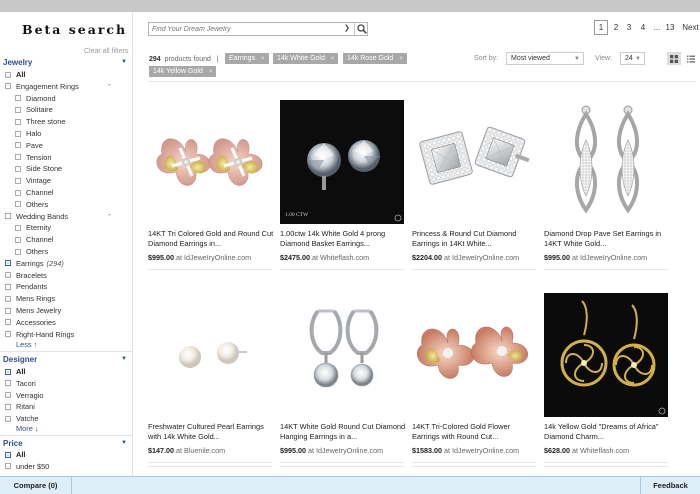 Image resolution: width=700 pixels, height=494 pixels. Describe the element at coordinates (375, 58) in the screenshot. I see `filter-chip-14k-rose-gold: 14k Rose Gold ×` at that location.